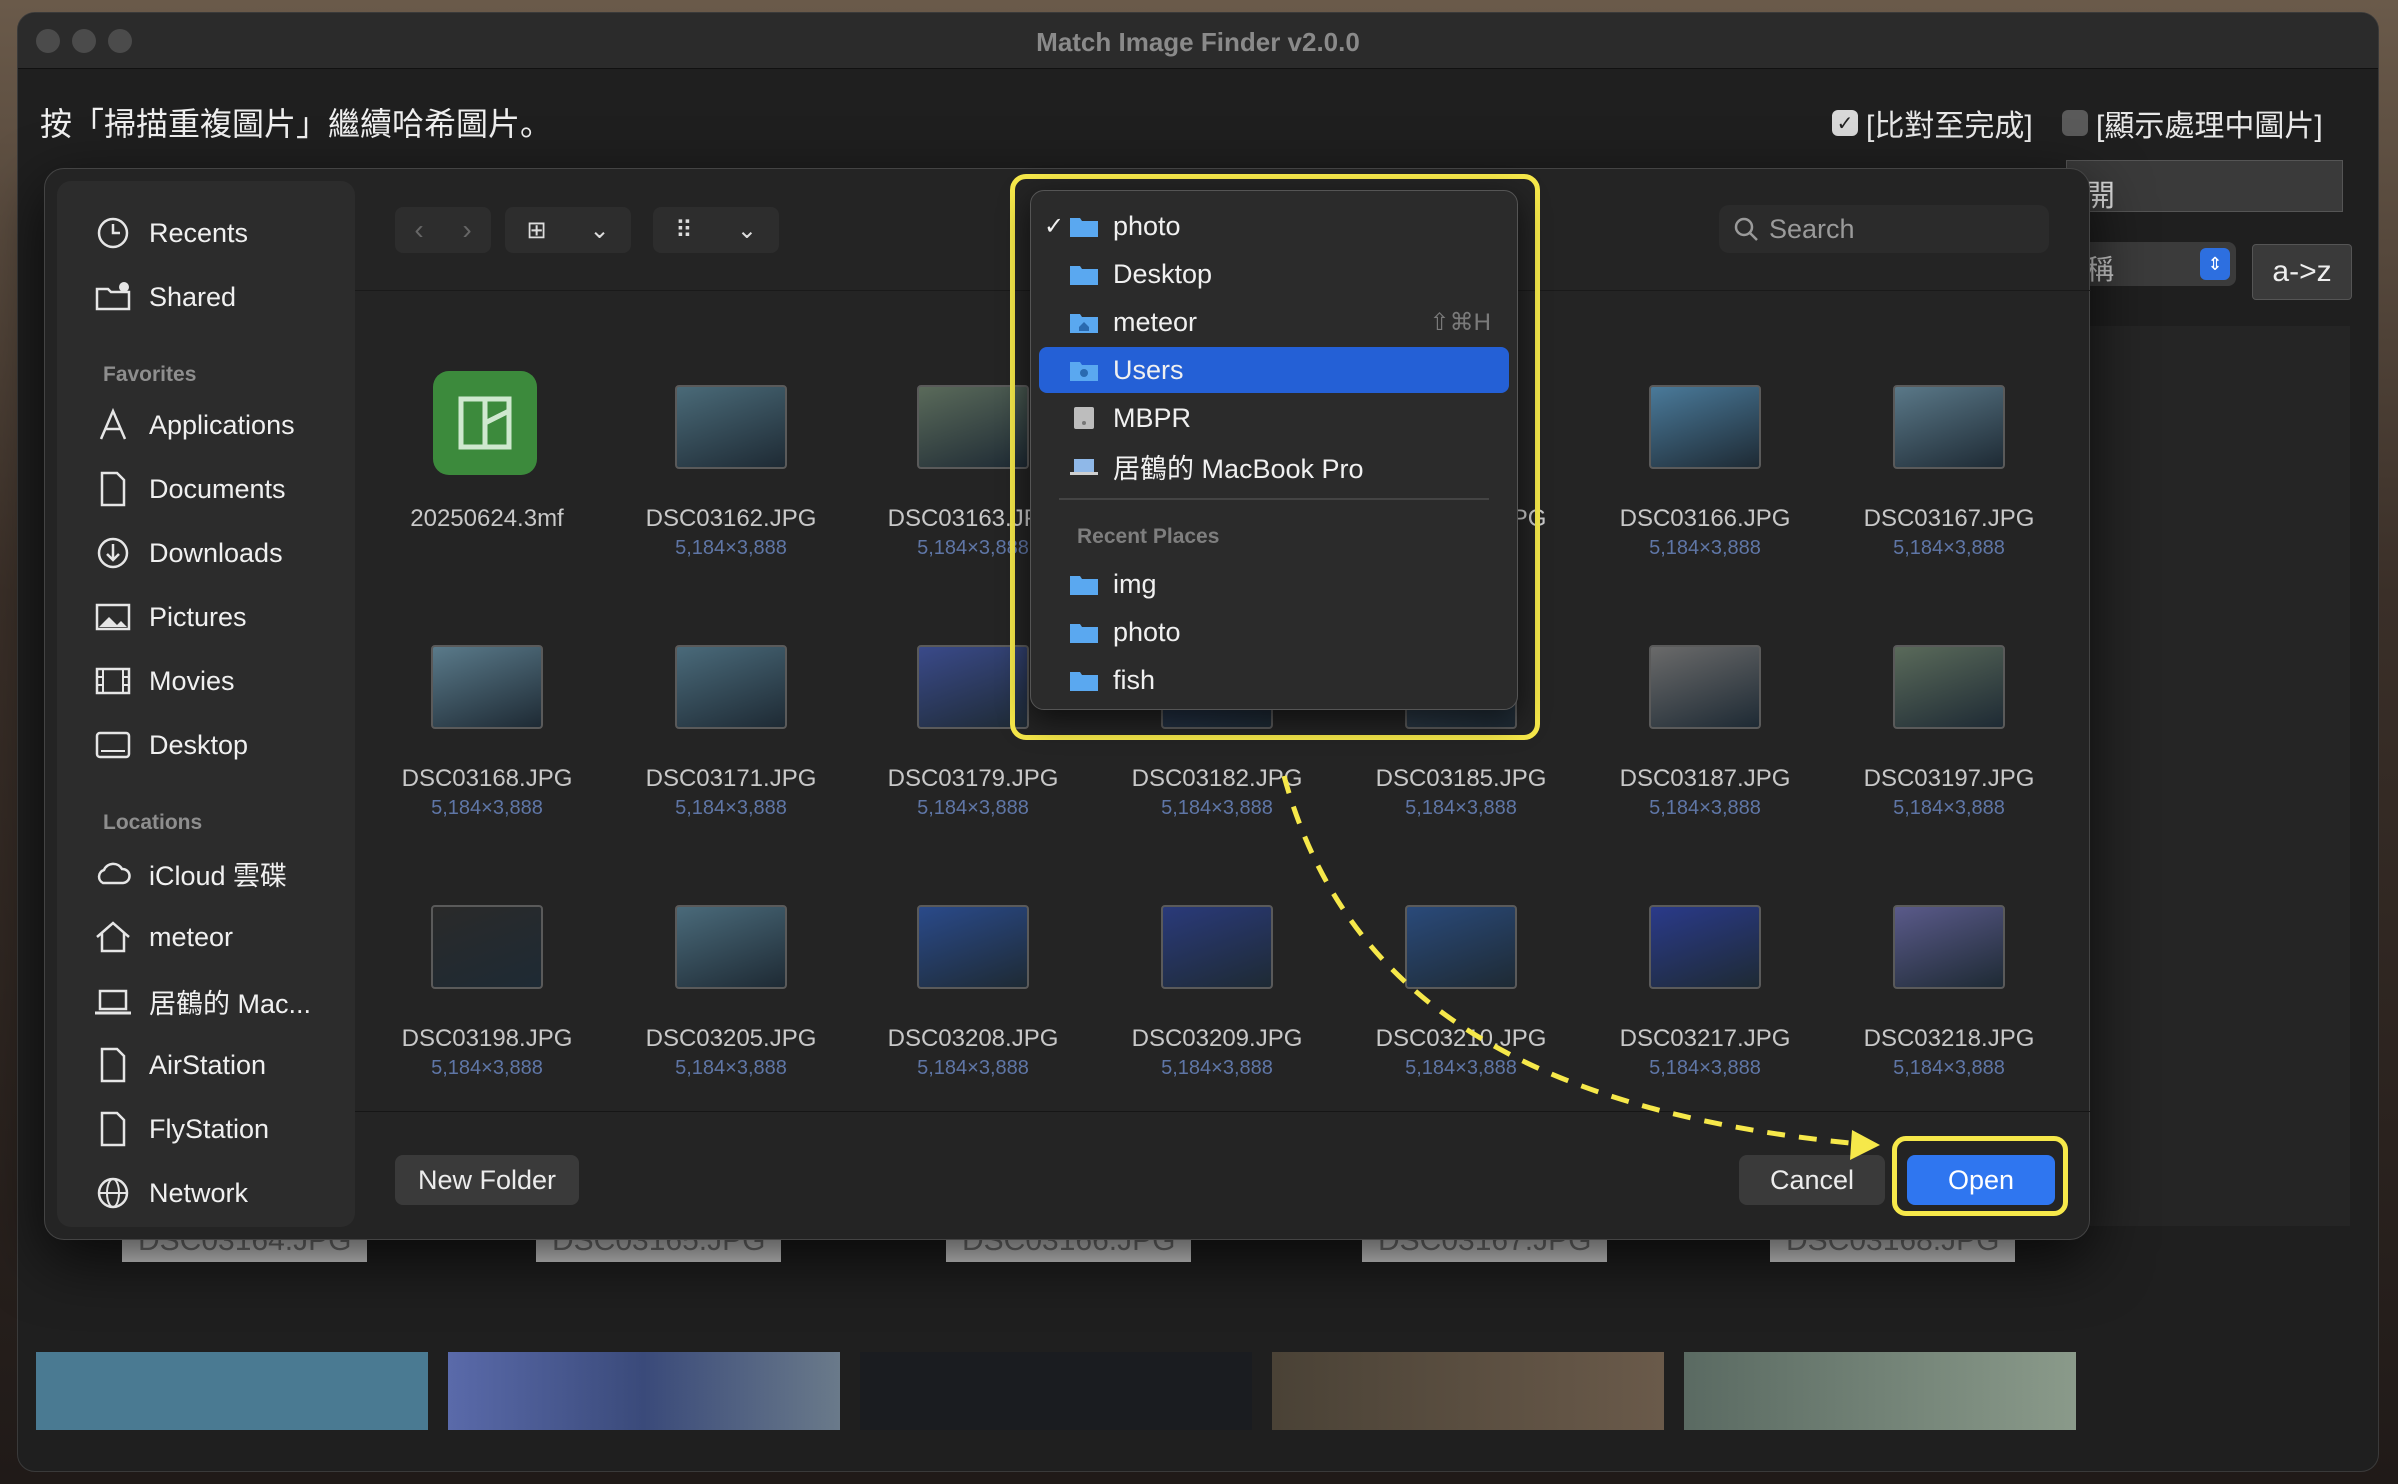  I want to click on sidebar-item-airstation: AirStation, so click(179, 1065).